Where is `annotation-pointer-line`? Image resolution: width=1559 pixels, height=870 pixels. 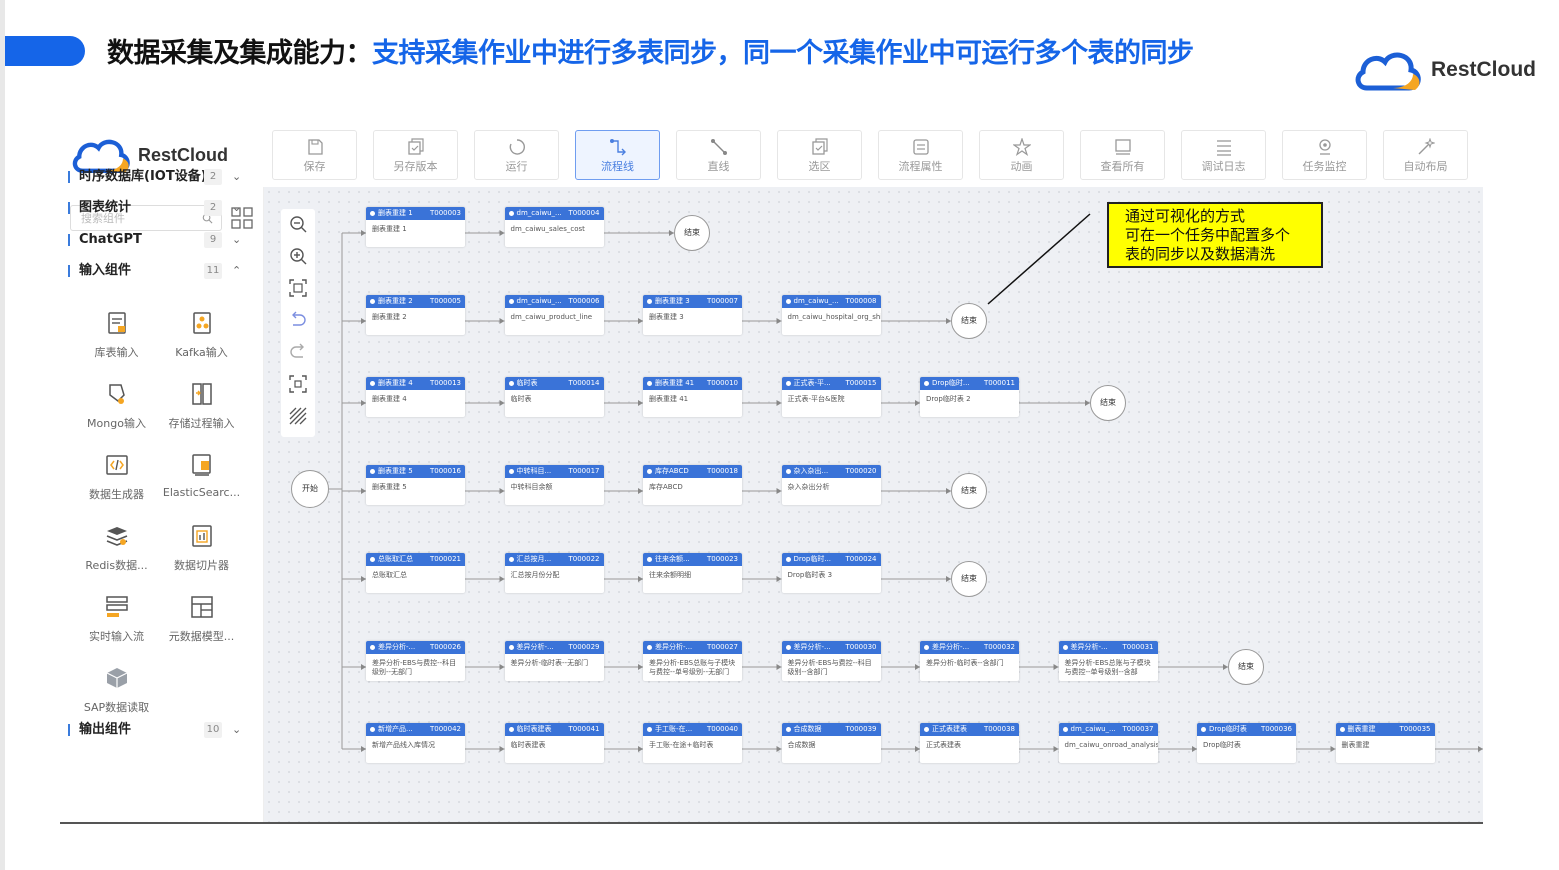
annotation-pointer-line is located at coordinates (1039, 259).